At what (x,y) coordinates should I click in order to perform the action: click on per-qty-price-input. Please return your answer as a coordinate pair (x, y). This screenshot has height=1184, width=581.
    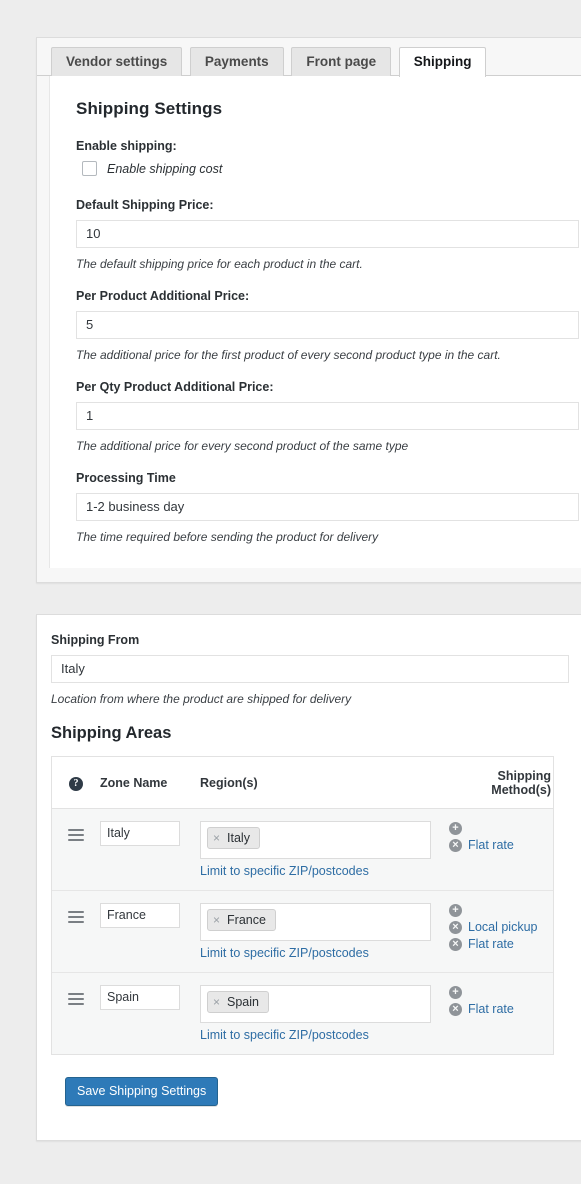
    Looking at the image, I should click on (327, 416).